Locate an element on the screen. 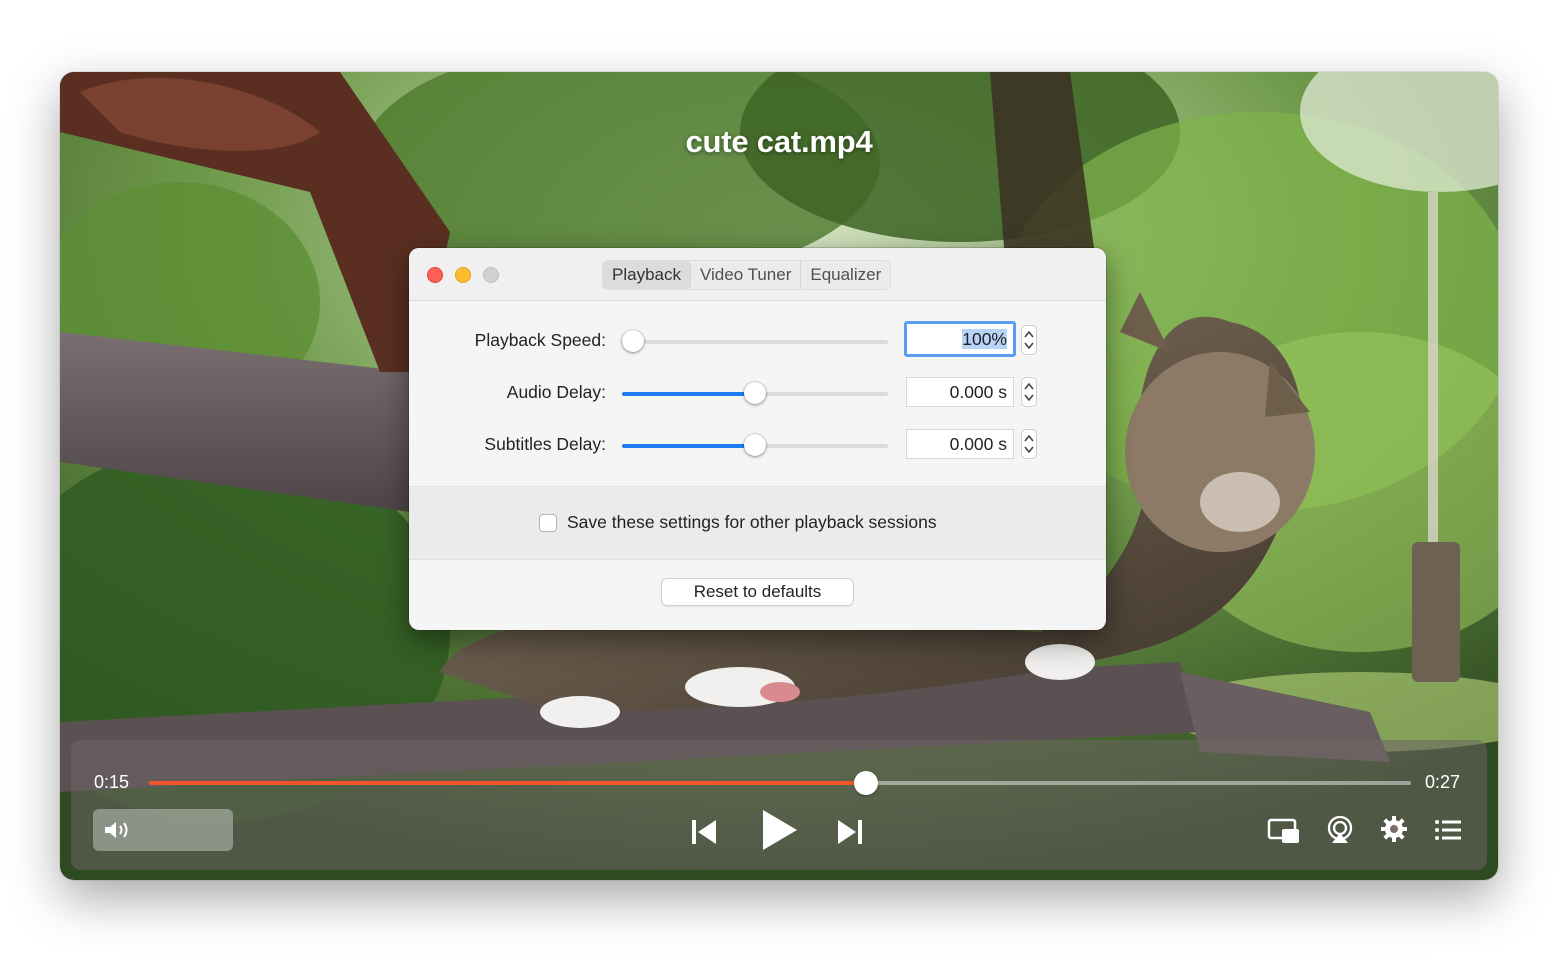 The height and width of the screenshot is (974, 1560). audio-delay-slider is located at coordinates (755, 393).